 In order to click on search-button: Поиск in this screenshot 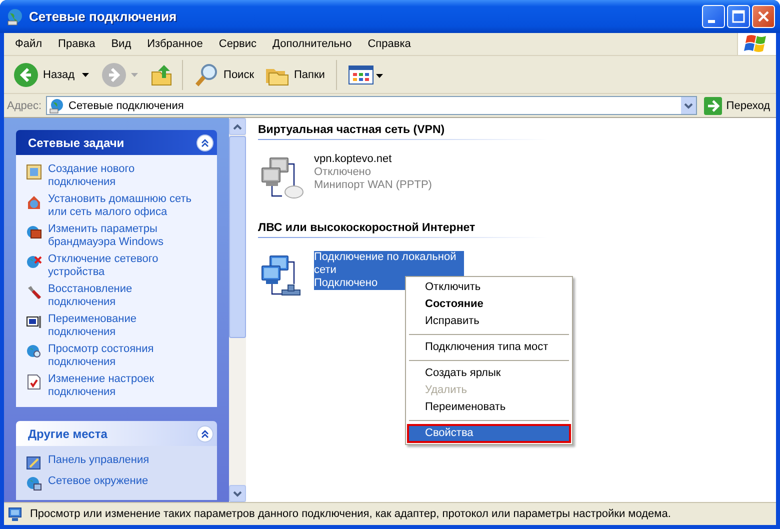, I will do `click(224, 75)`.